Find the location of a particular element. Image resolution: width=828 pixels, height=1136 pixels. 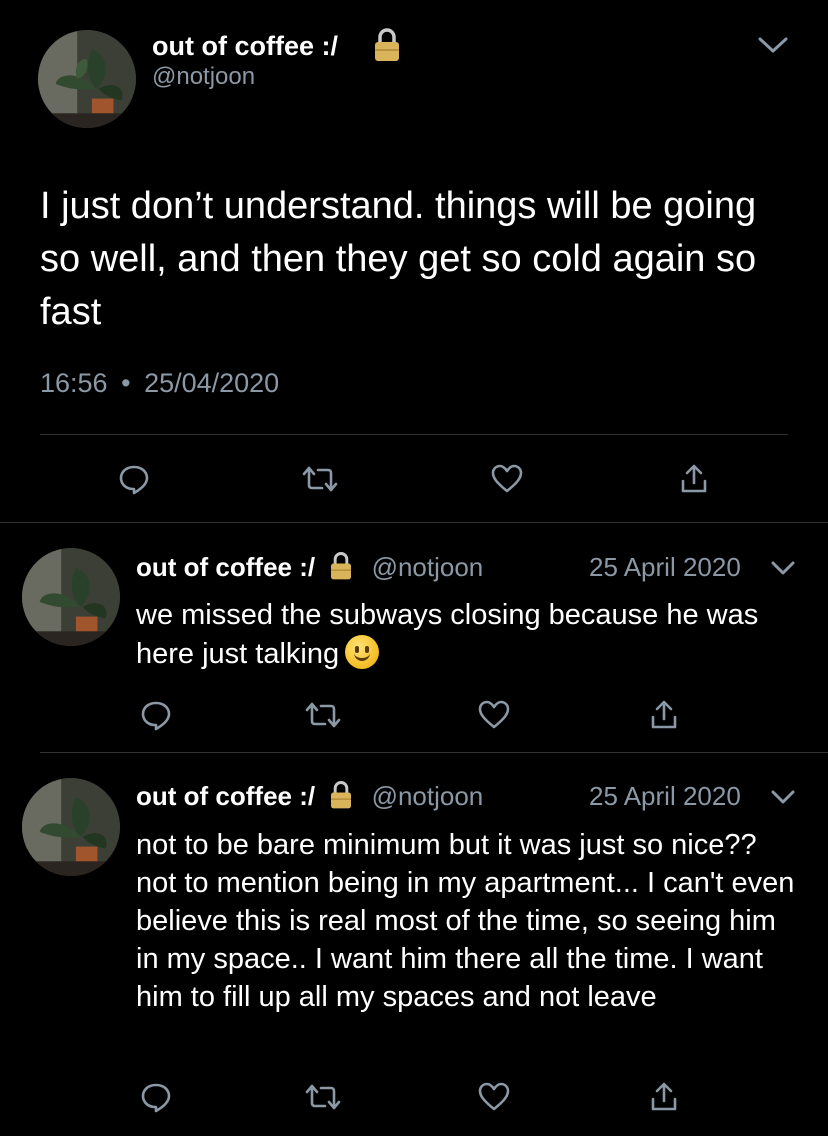

smiling-face-emoji is located at coordinates (362, 652).